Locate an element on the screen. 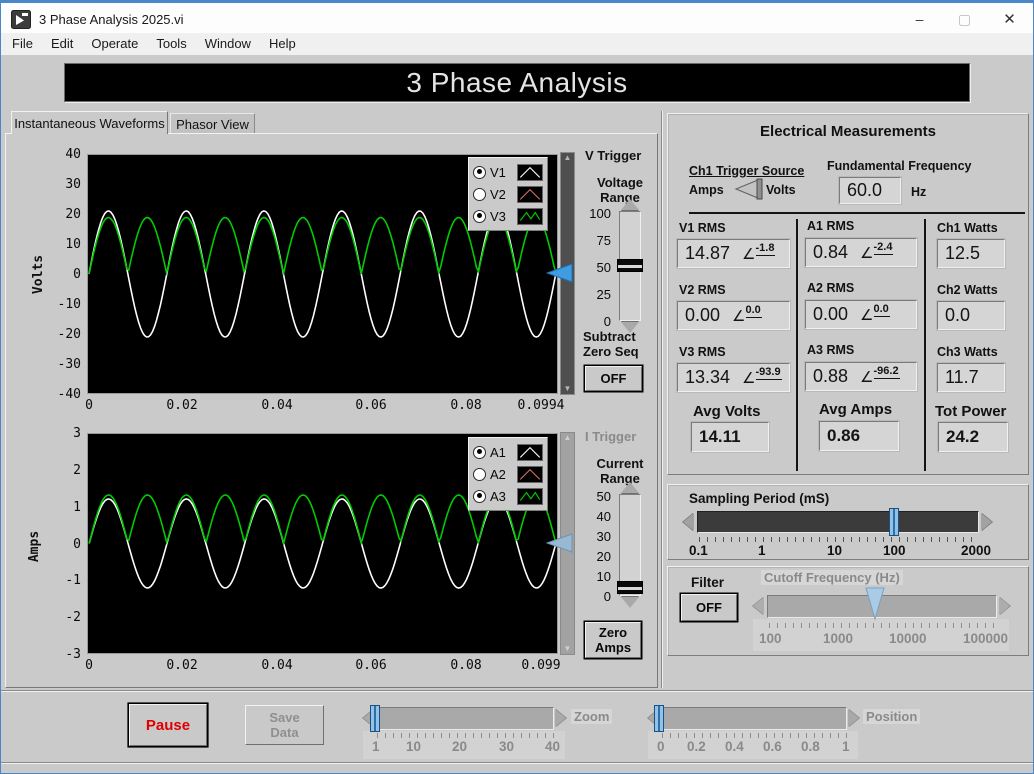 Image resolution: width=1034 pixels, height=774 pixels. tab-instantaneous-waveforms: Instantaneous Waveforms is located at coordinates (89, 122).